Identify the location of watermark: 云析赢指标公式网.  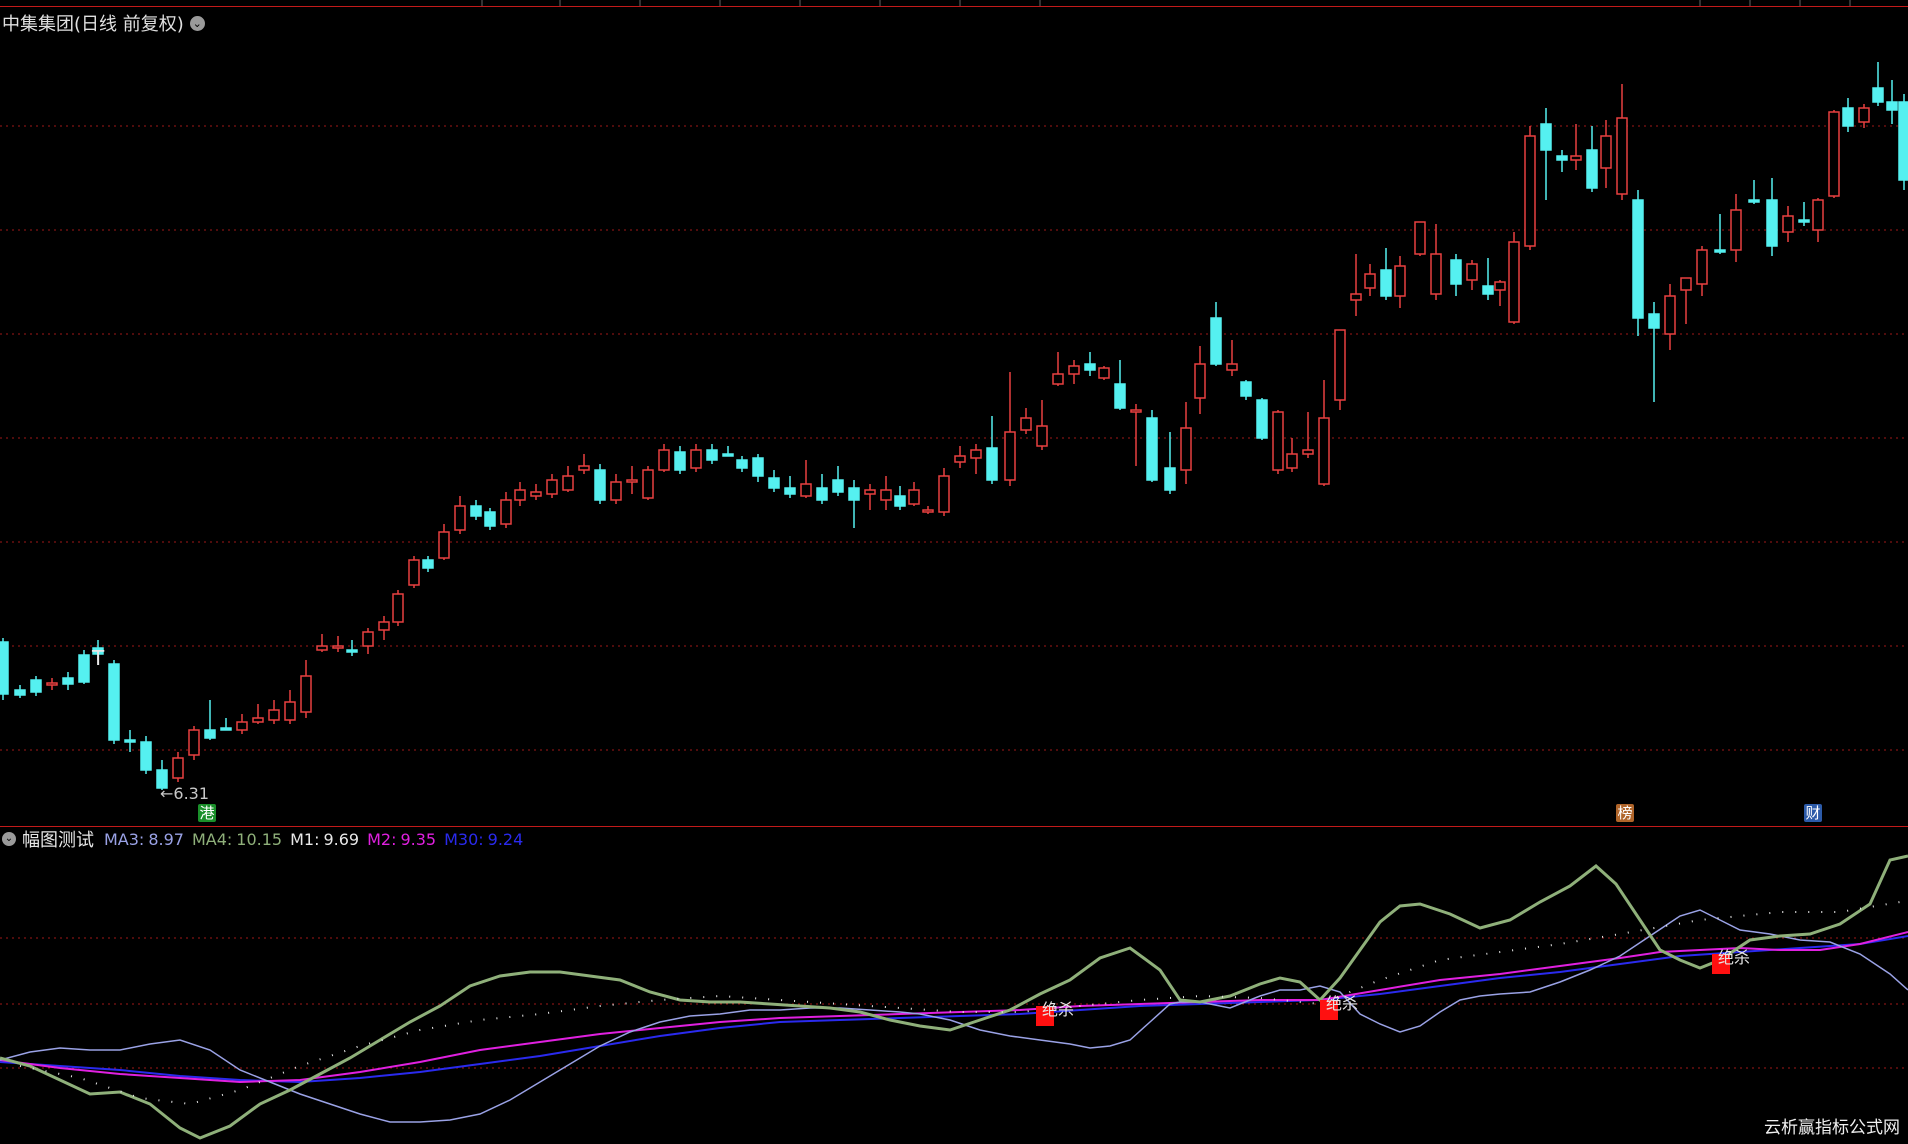
(1832, 1128).